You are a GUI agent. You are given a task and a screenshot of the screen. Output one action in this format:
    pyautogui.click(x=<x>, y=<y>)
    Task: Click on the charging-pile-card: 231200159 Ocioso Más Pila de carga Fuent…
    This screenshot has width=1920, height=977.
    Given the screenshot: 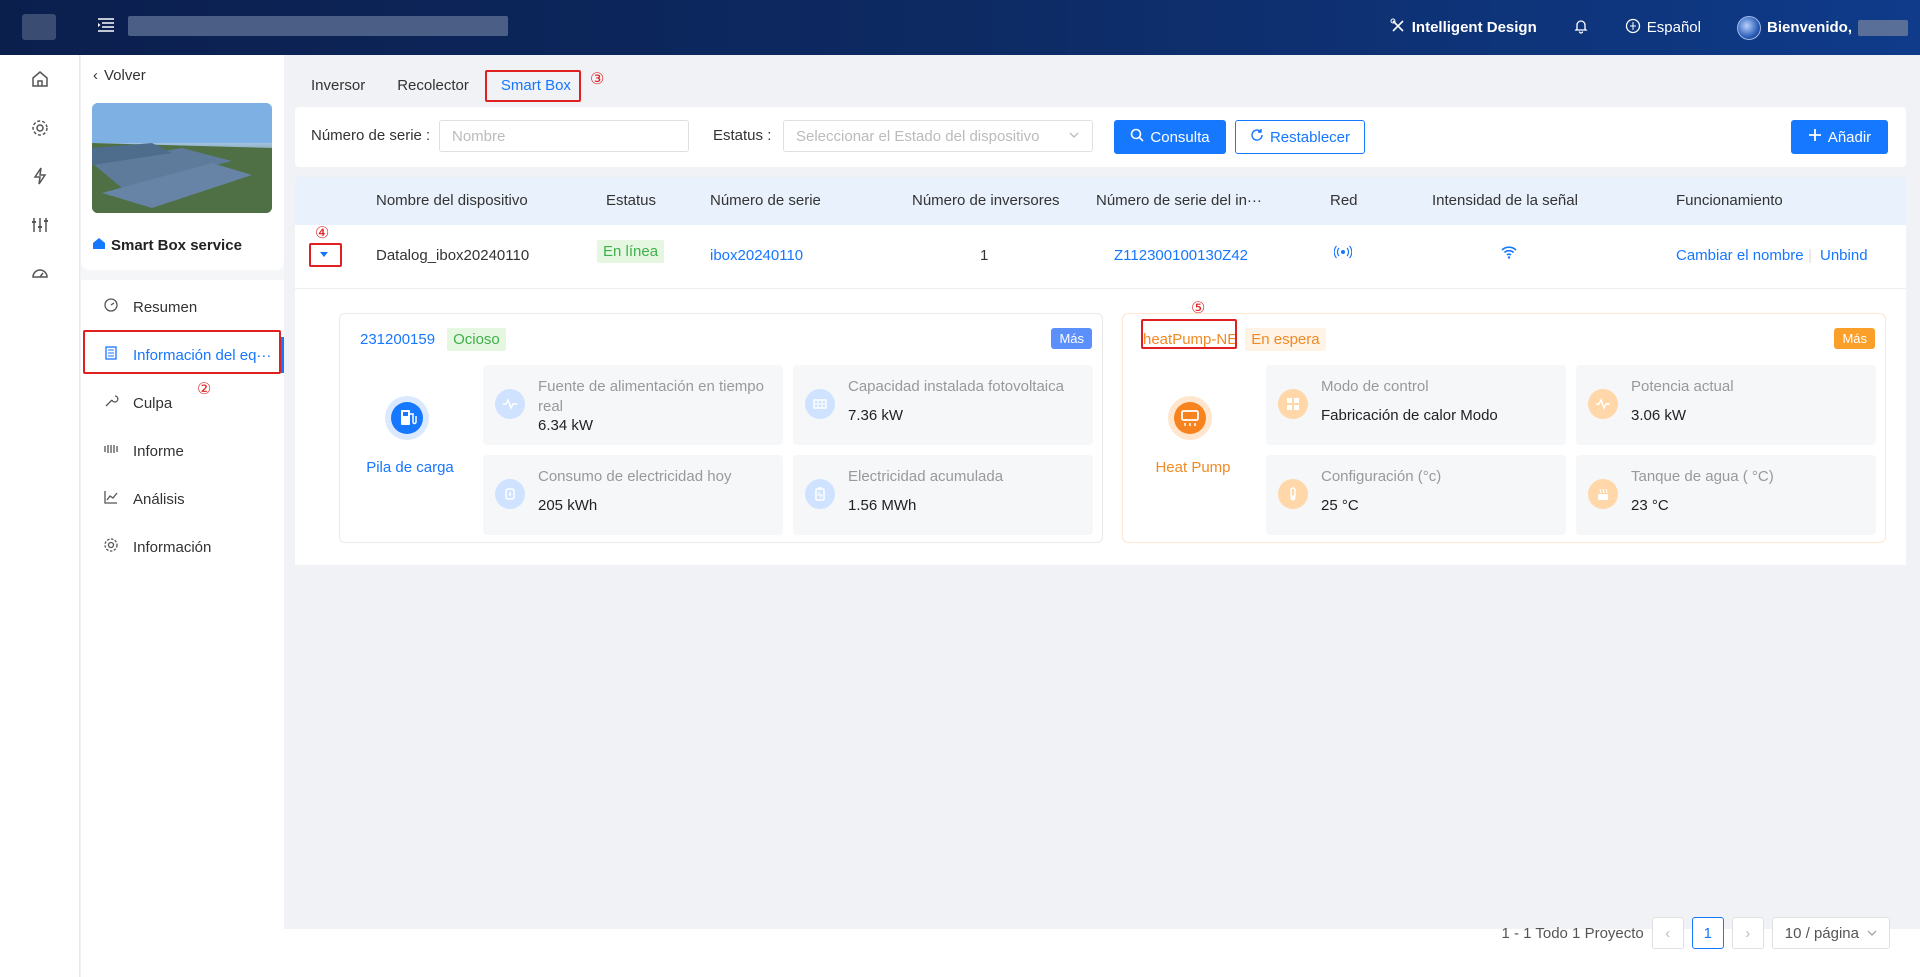 What is the action you would take?
    pyautogui.click(x=721, y=428)
    